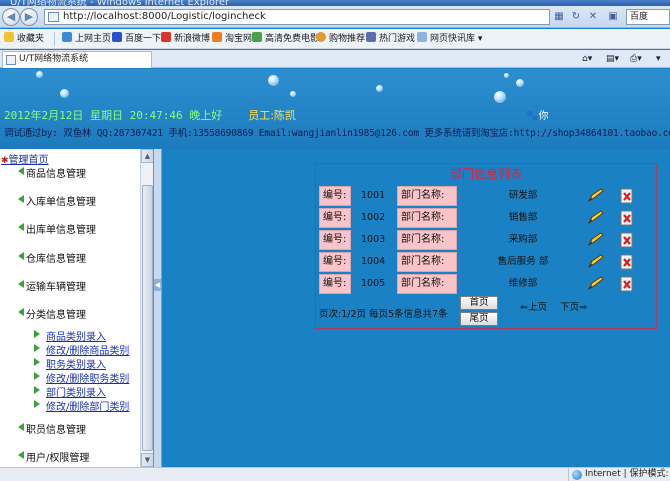 The height and width of the screenshot is (481, 670). What do you see at coordinates (486, 196) in the screenshot?
I see `table-row: 编号: 1001 部门名称: 研发部` at bounding box center [486, 196].